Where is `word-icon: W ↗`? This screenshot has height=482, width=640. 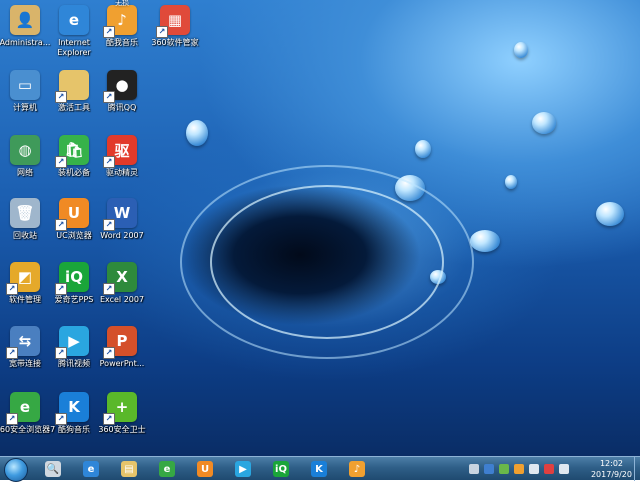
word-icon: W ↗ is located at coordinates (120, 214).